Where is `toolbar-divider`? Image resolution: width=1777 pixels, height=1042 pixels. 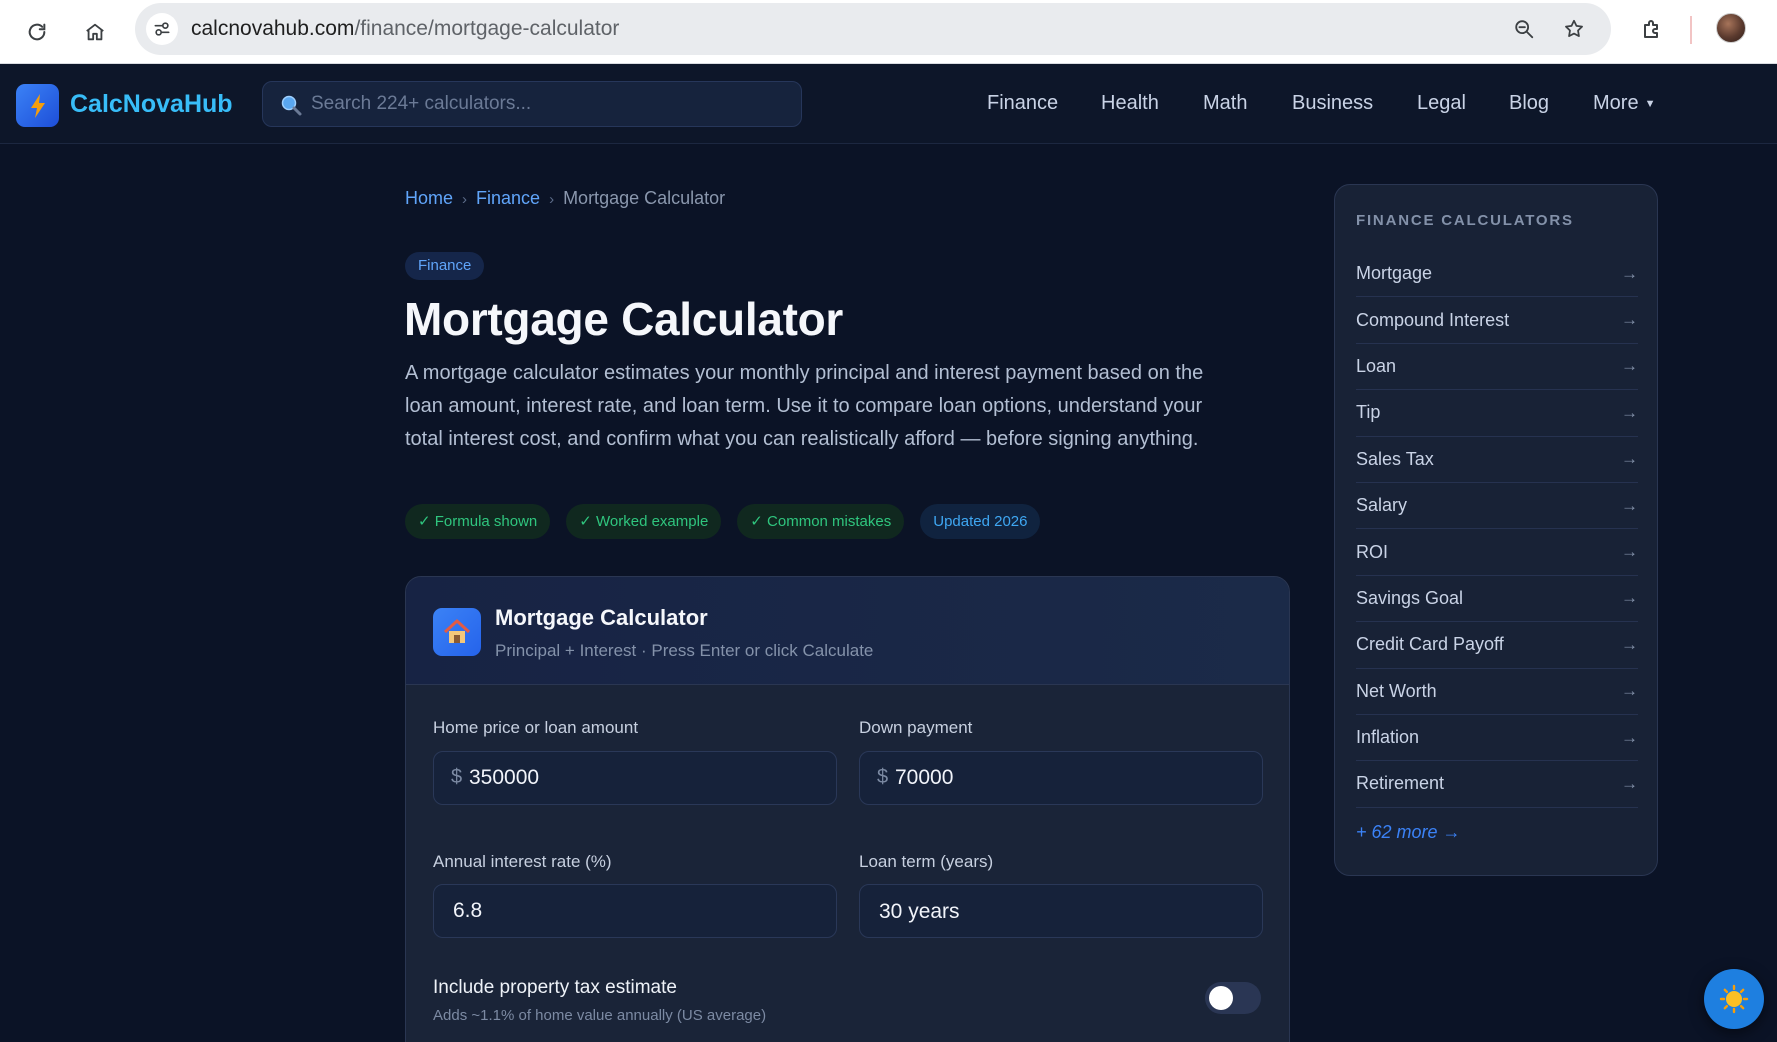
toolbar-divider is located at coordinates (1691, 30).